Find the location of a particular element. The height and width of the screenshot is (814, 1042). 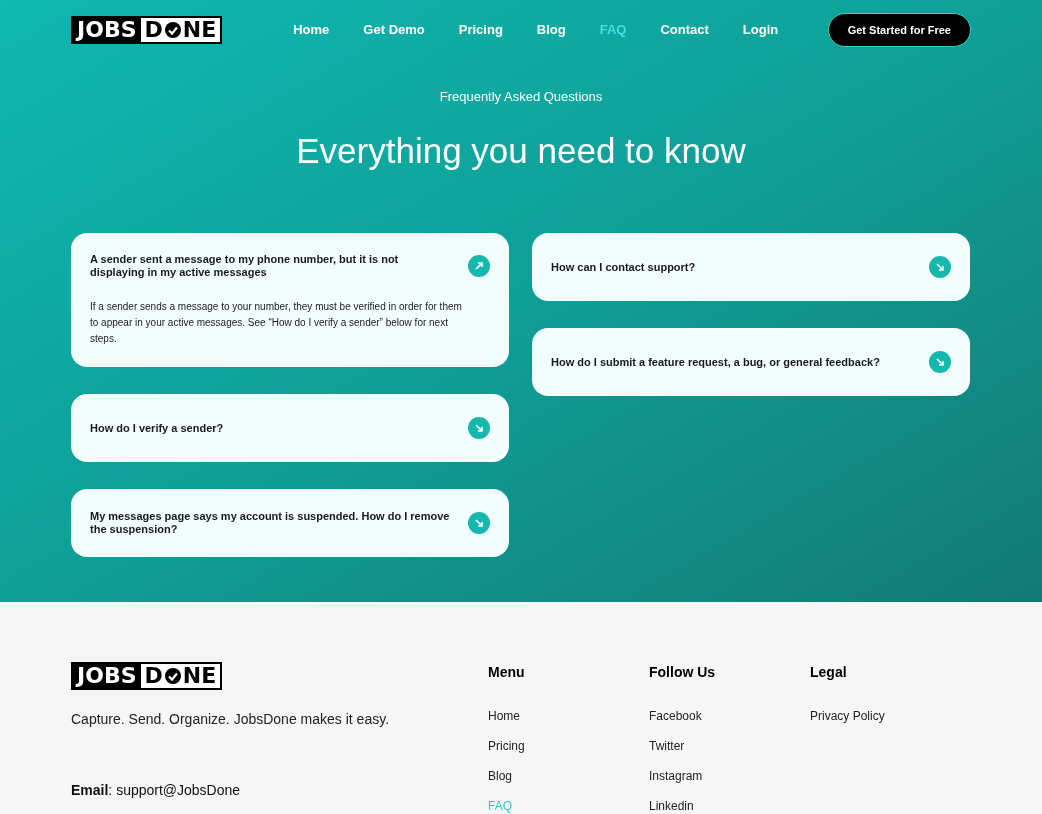

footer-link: Facebook is located at coordinates (729, 716).